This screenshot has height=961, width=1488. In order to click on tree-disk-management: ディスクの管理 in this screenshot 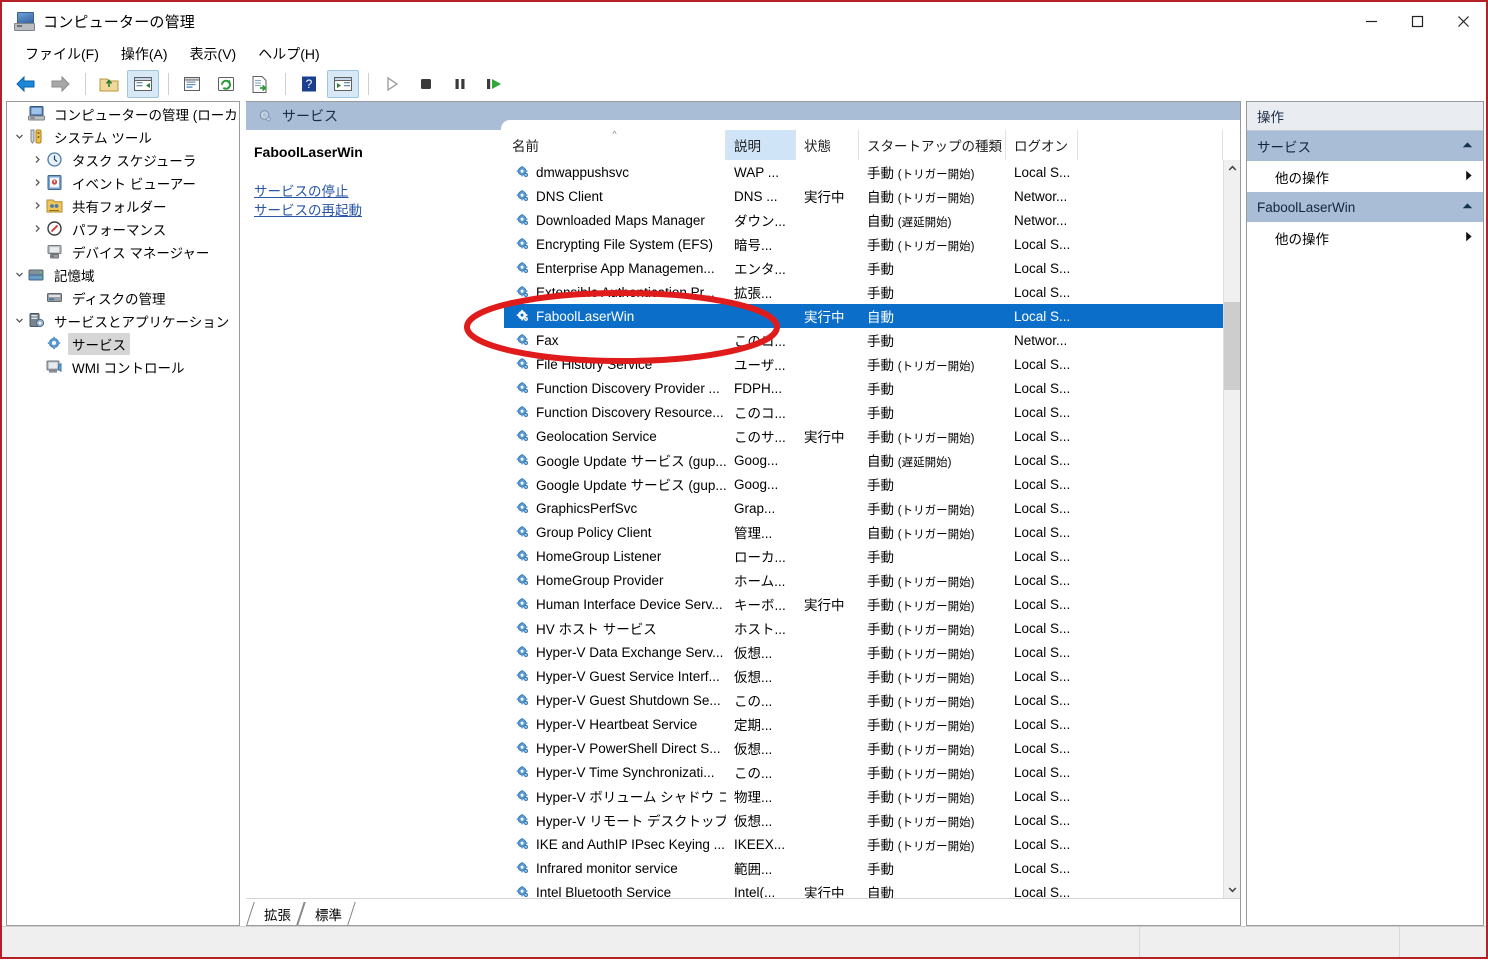, I will do `click(123, 297)`.